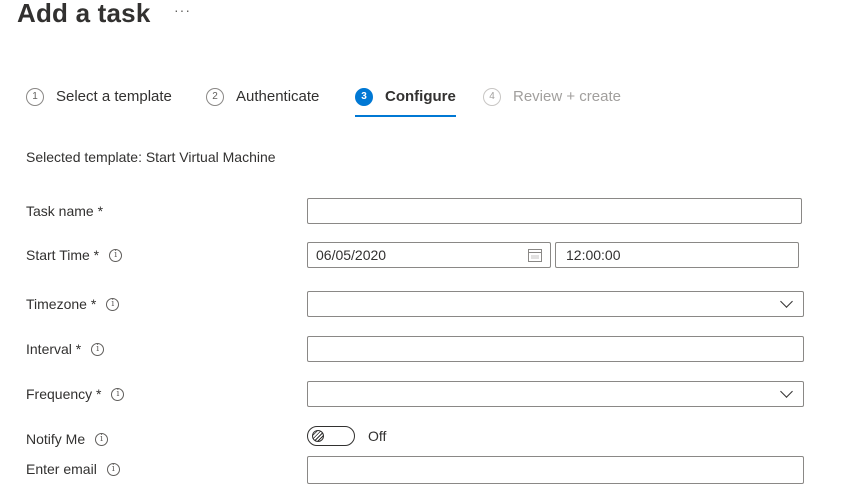  What do you see at coordinates (377, 436) in the screenshot?
I see `notify-me-state: Off` at bounding box center [377, 436].